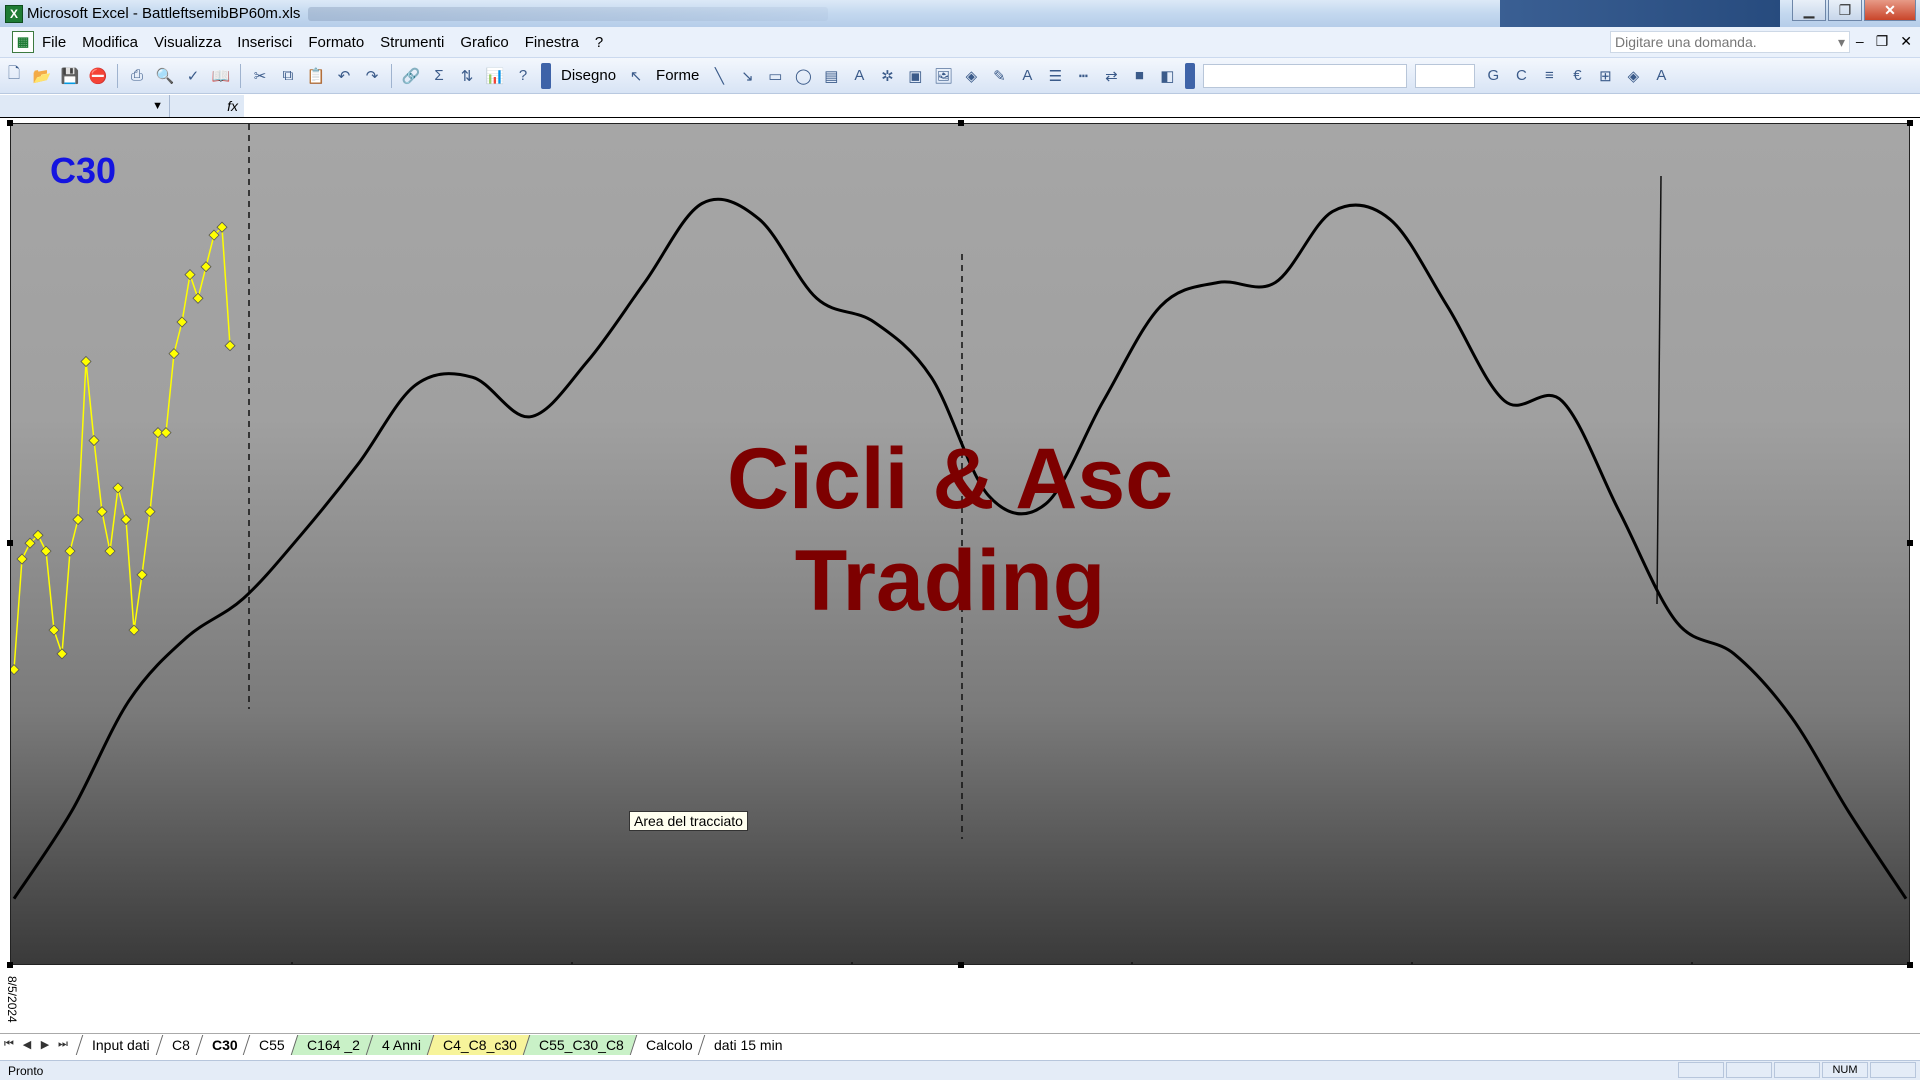 This screenshot has width=1920, height=1080. I want to click on drawing-menu-button: Disegno, so click(588, 75).